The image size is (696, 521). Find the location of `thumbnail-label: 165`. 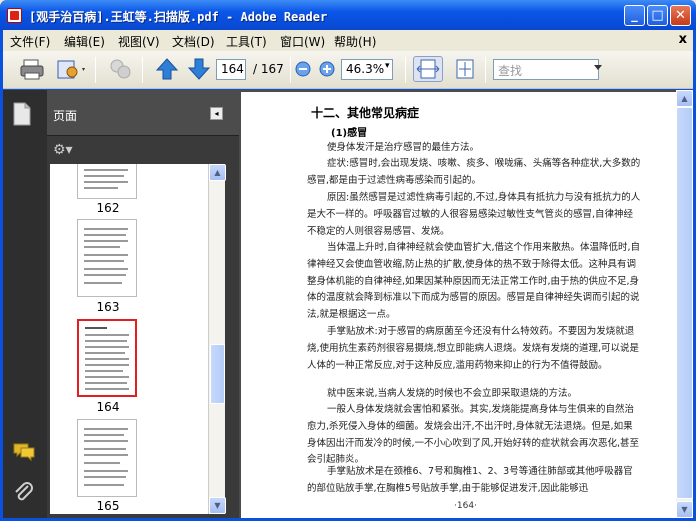

thumbnail-label: 165 is located at coordinates (108, 506).